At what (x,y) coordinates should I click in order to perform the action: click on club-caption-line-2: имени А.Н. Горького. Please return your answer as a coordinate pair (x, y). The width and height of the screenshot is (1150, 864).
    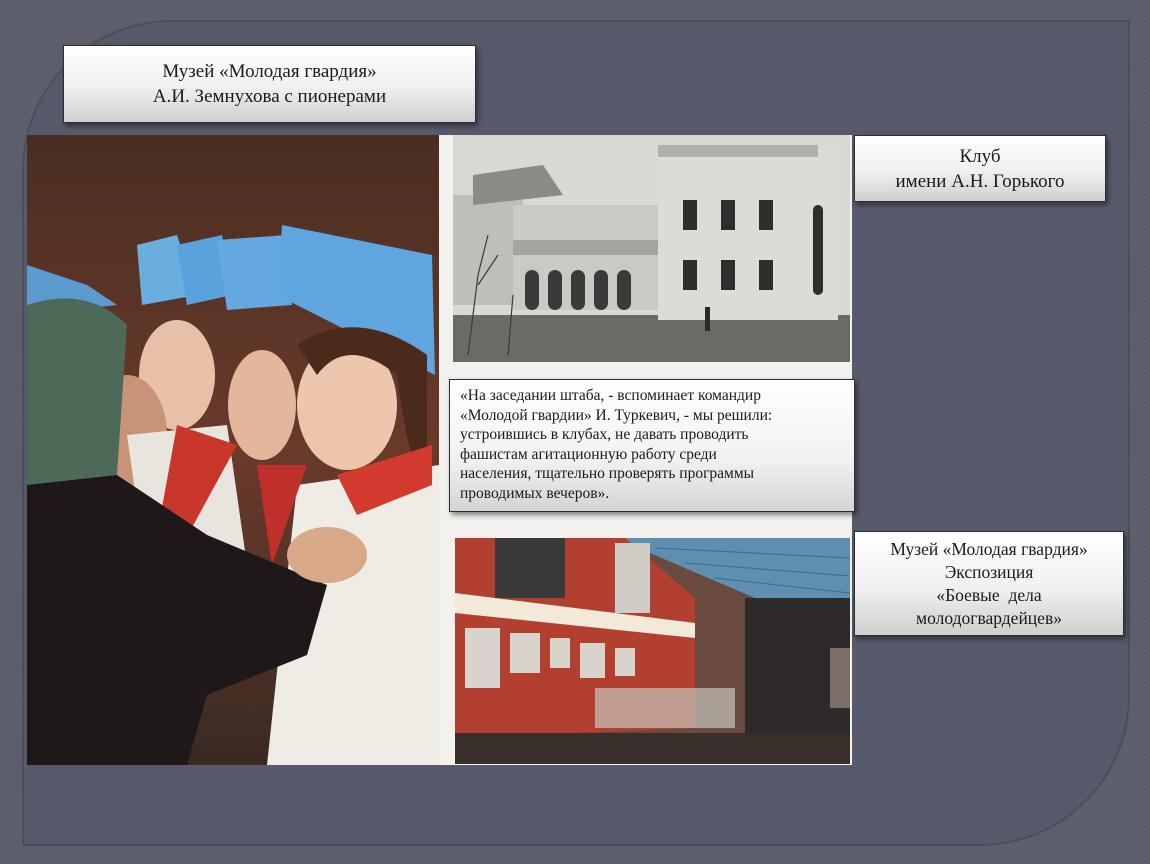
    Looking at the image, I should click on (980, 181).